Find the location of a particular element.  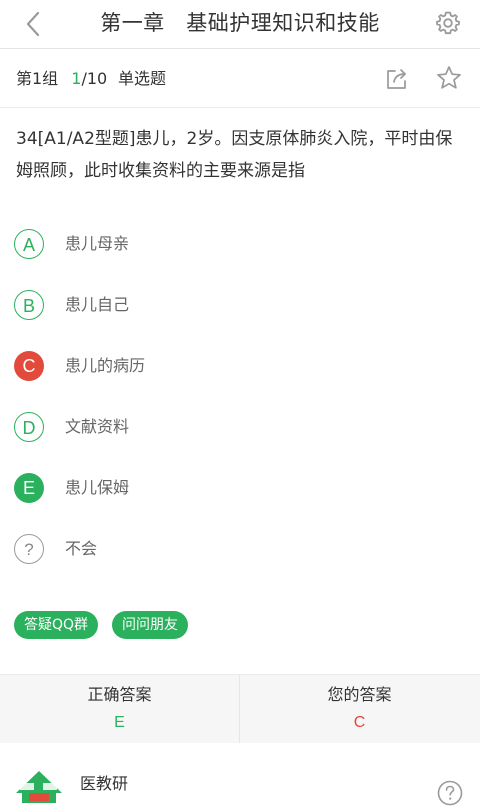

question-mark-icon: ? is located at coordinates (29, 549).